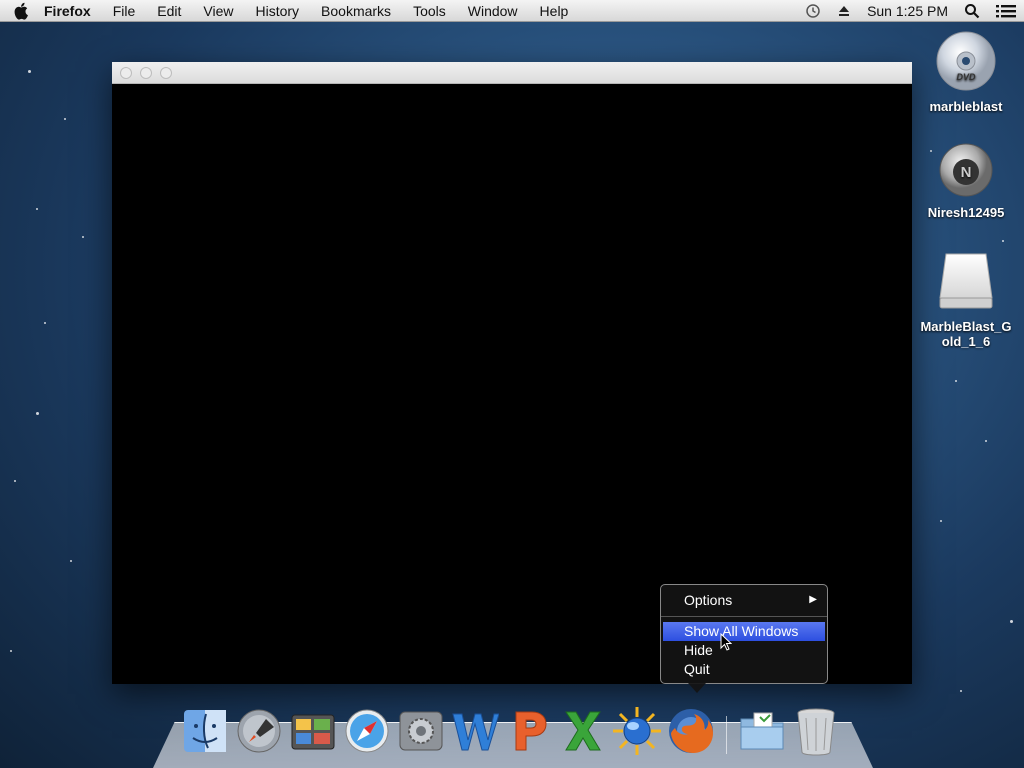  Describe the element at coordinates (966, 61) in the screenshot. I see `dvd-icon: DVD` at that location.